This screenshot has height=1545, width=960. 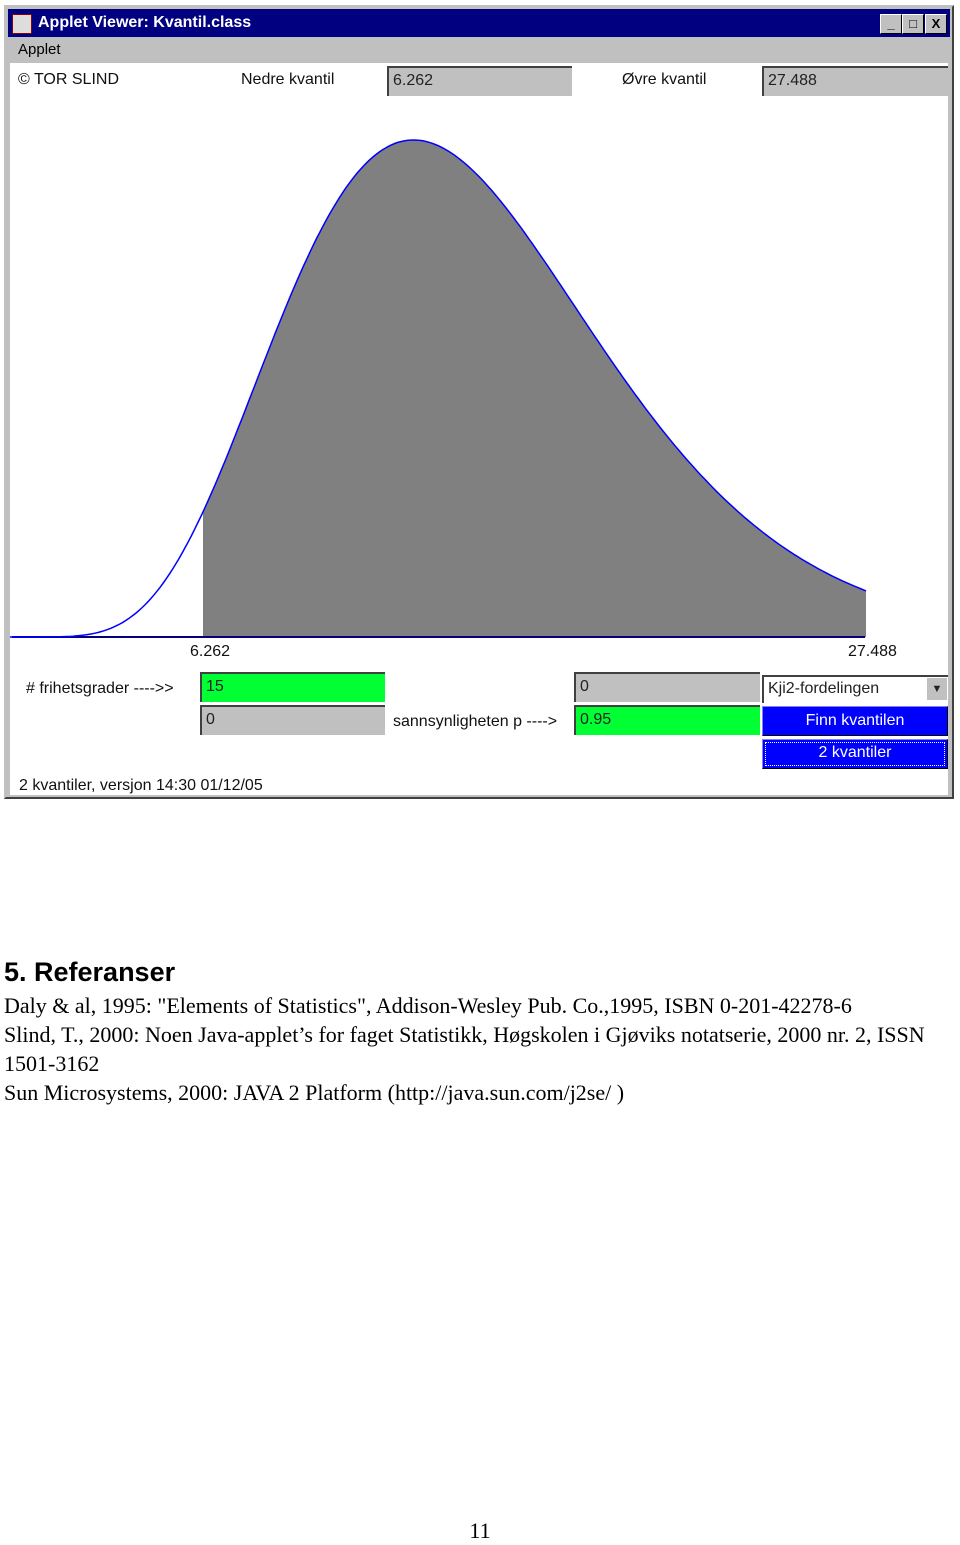 I want to click on menu-bar: Applet, so click(x=479, y=50).